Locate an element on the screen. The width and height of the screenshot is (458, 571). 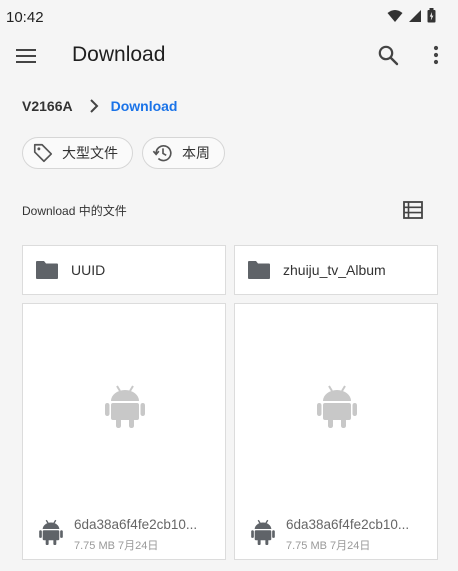
page-title: Download is located at coordinates (119, 54).